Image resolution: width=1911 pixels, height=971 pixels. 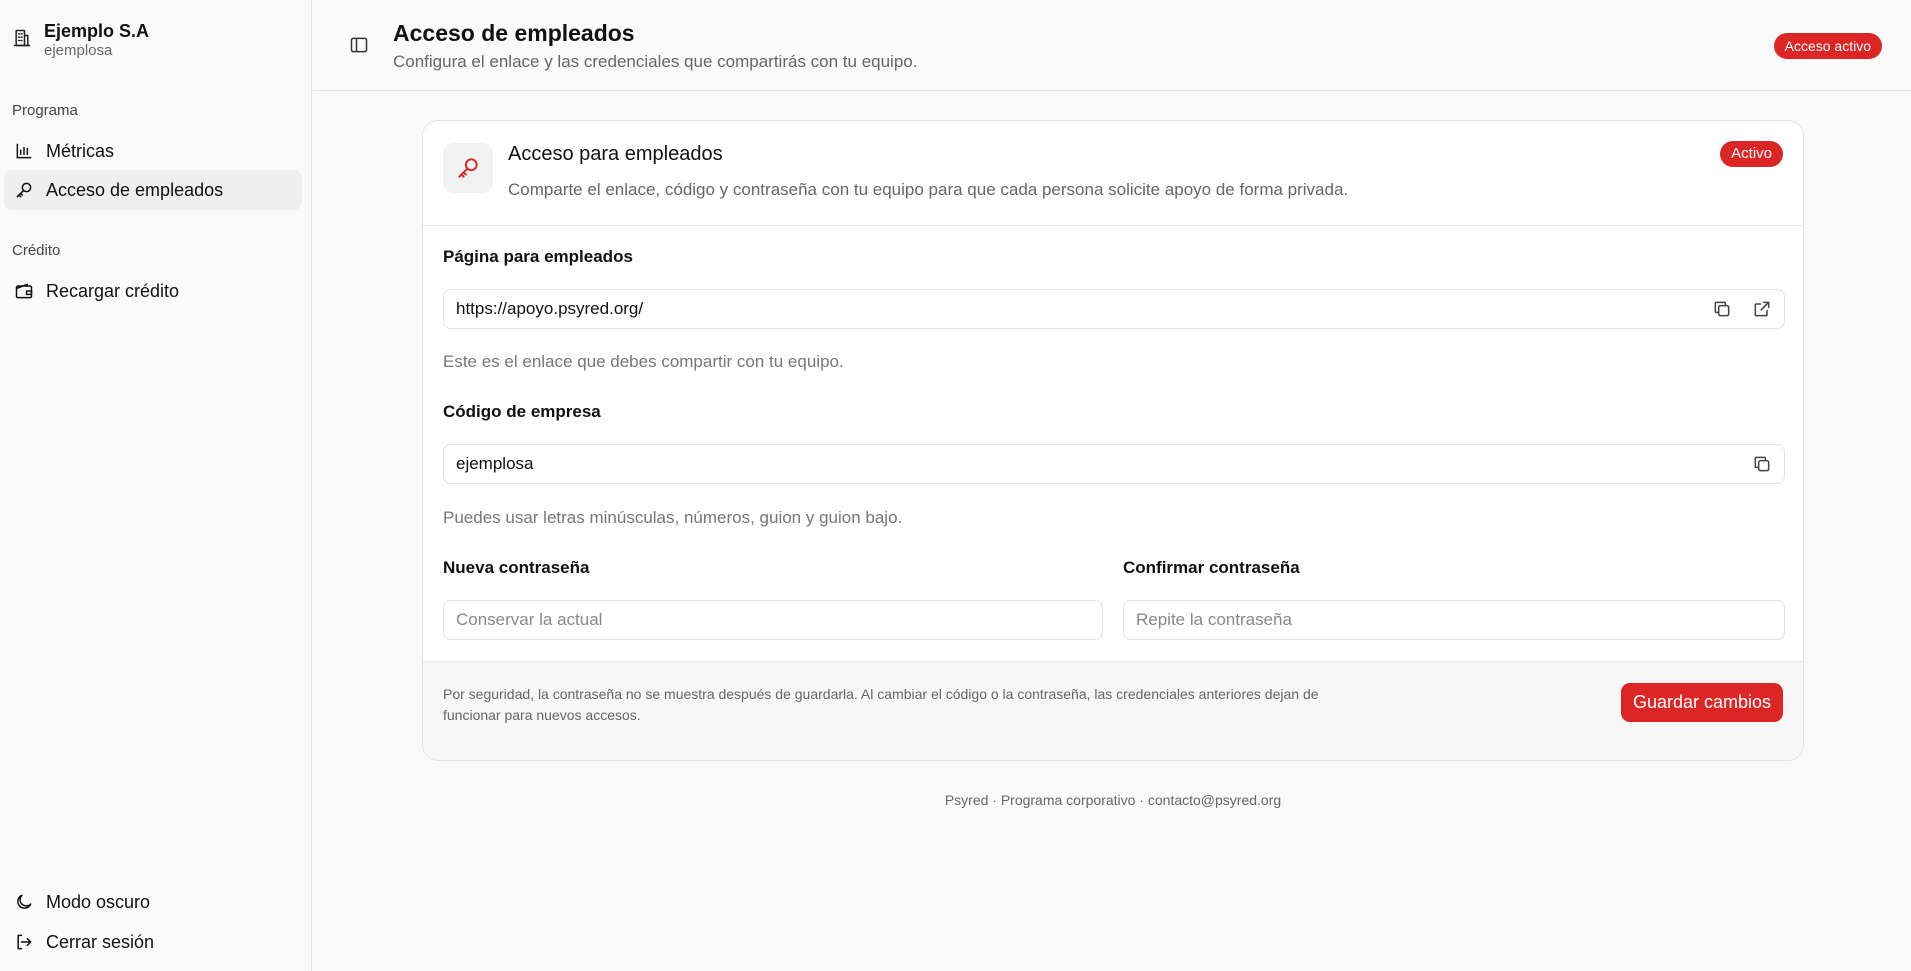 I want to click on card-status-badge: Activo, so click(x=1751, y=154).